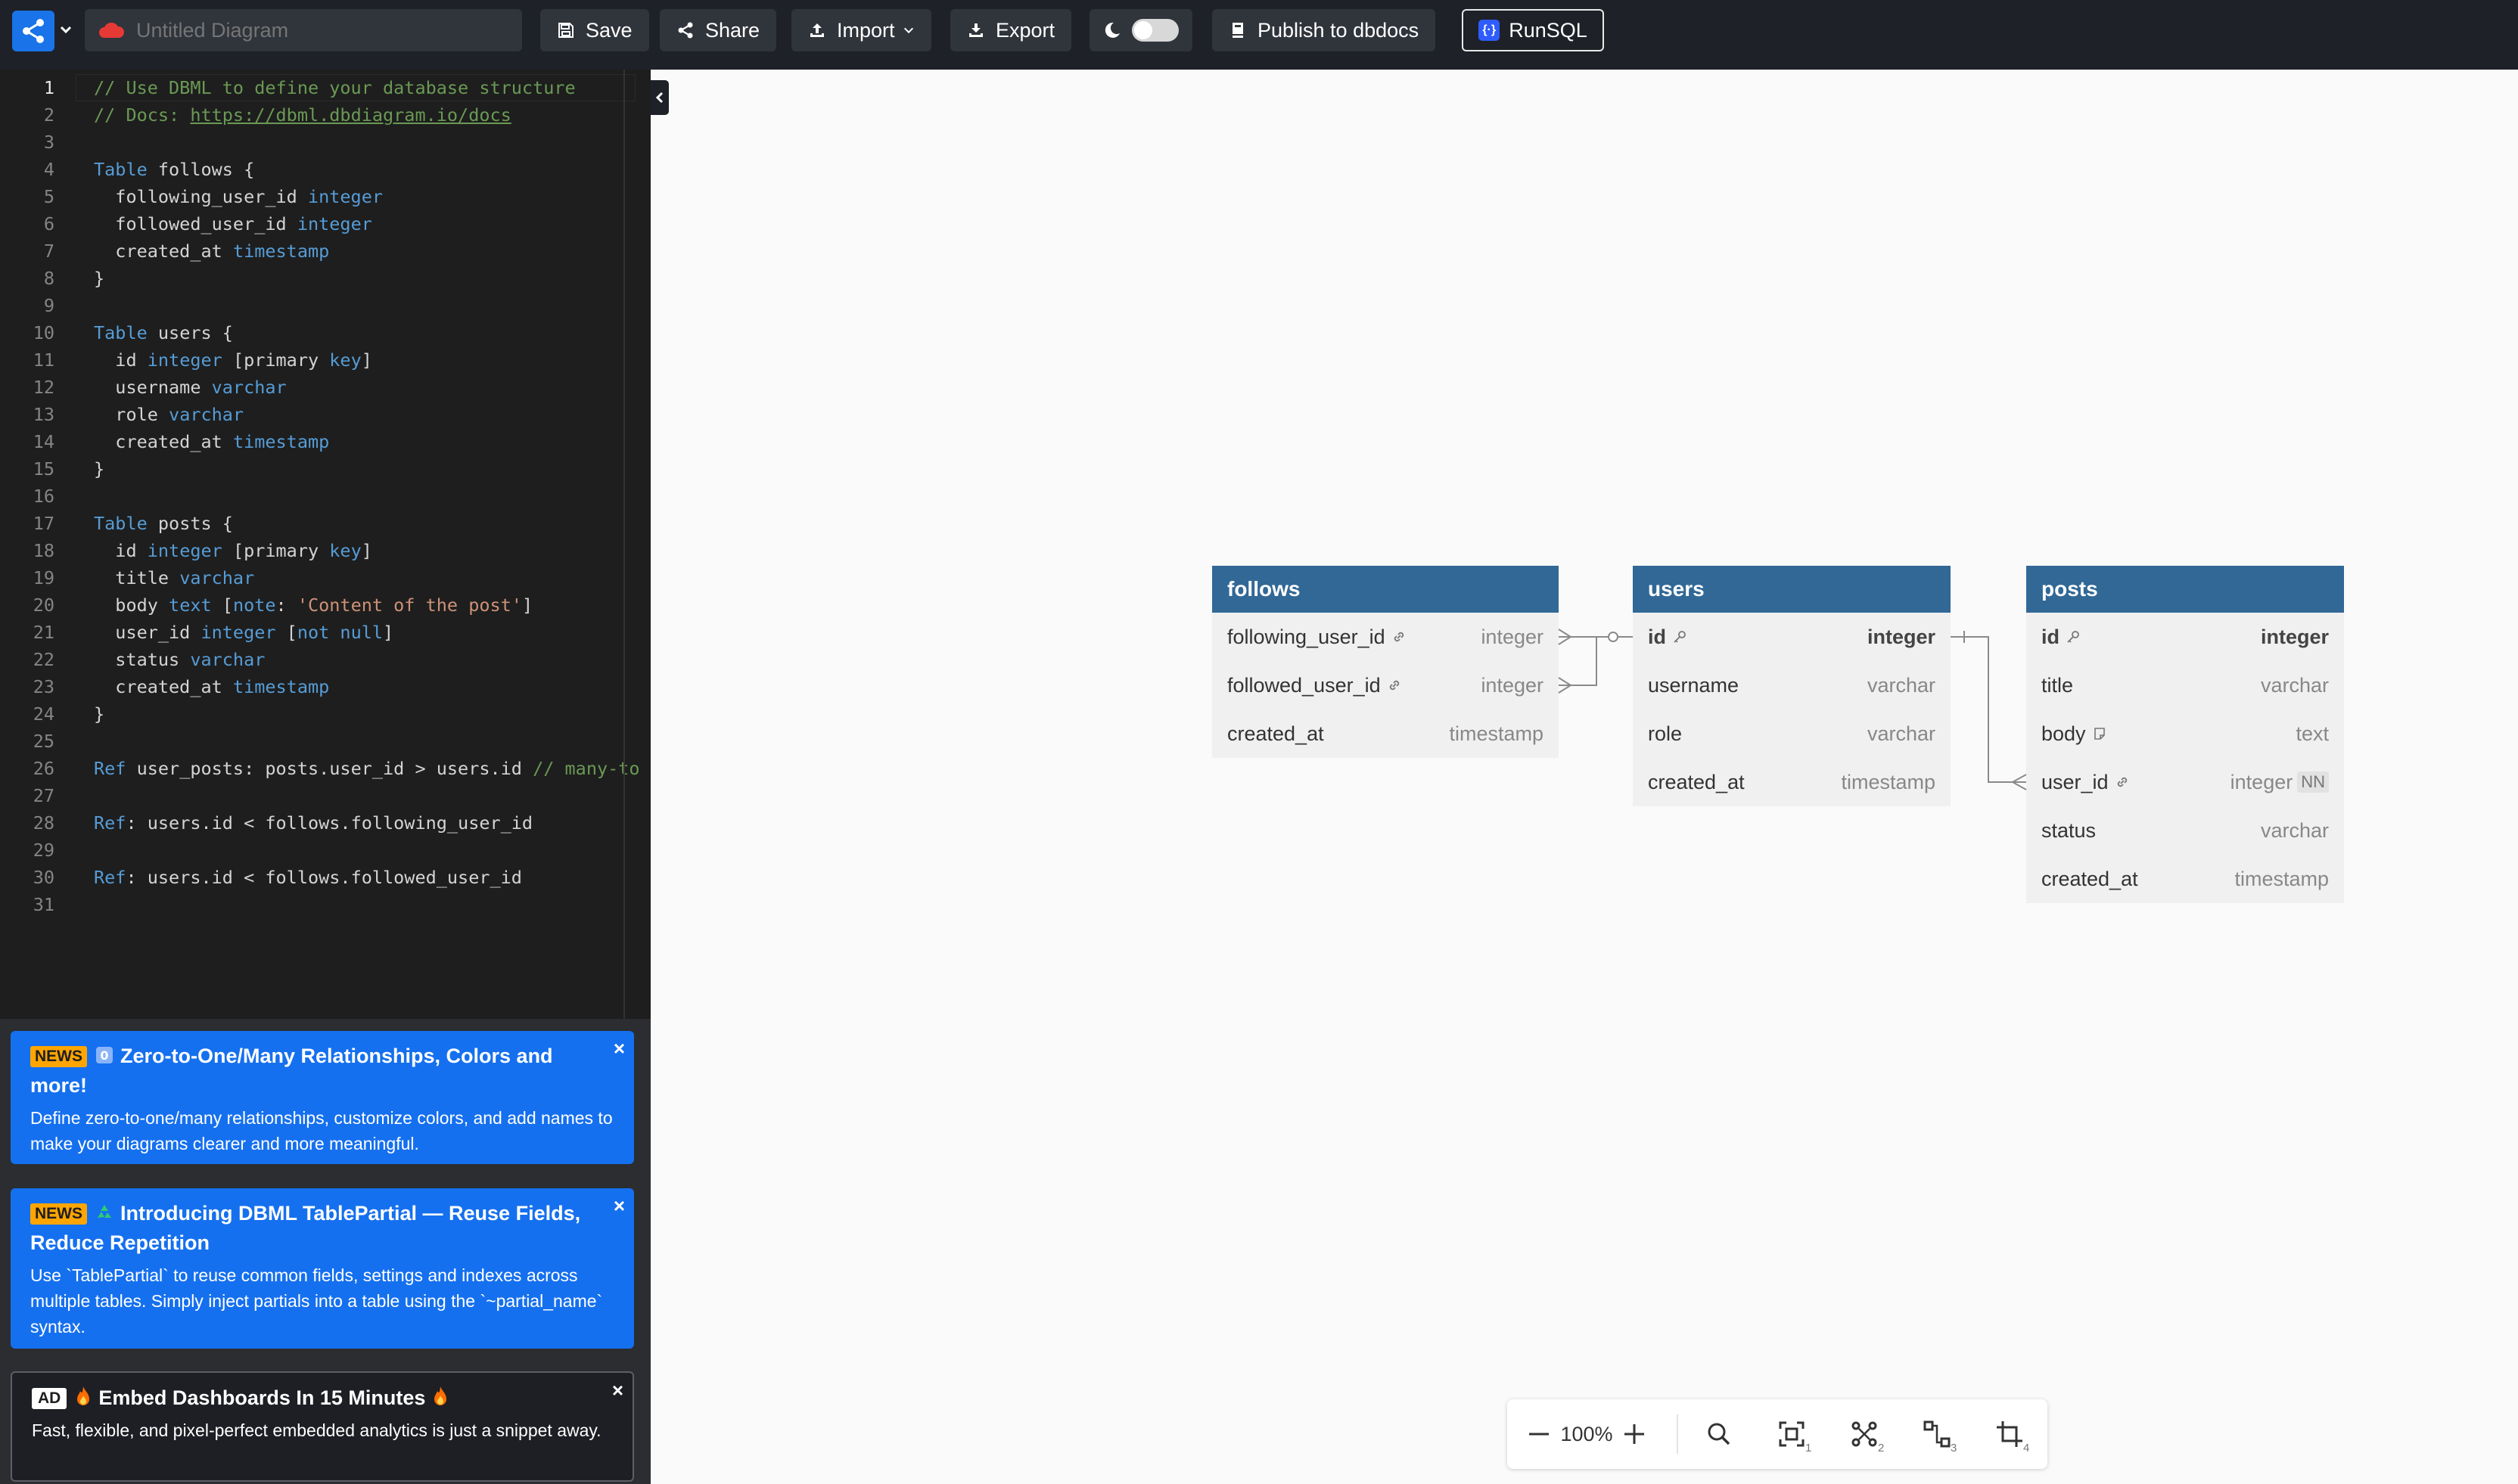 This screenshot has width=2518, height=1484. Describe the element at coordinates (325, 714) in the screenshot. I see `code-line: 24}` at that location.